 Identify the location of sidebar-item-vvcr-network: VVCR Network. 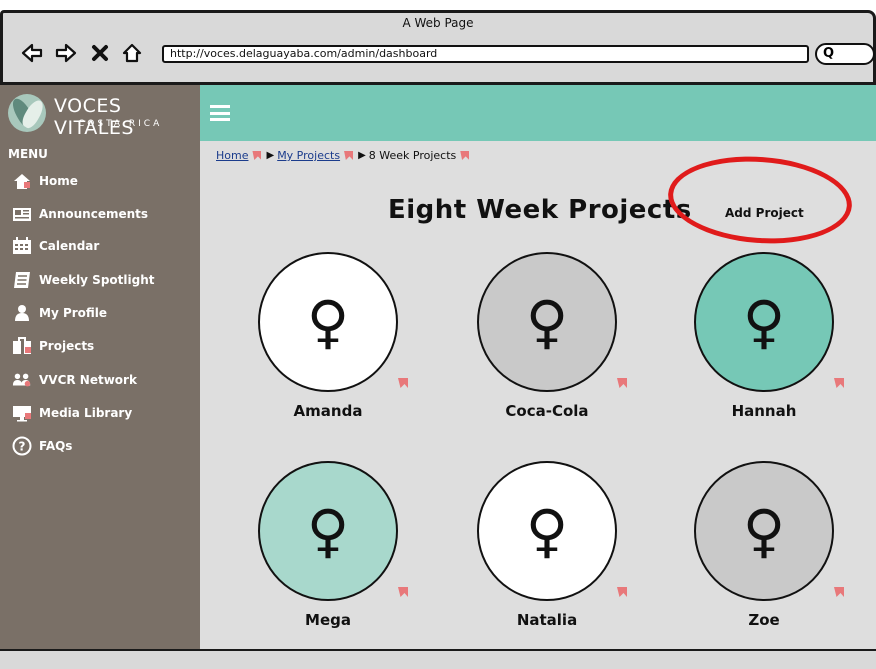
(105, 380).